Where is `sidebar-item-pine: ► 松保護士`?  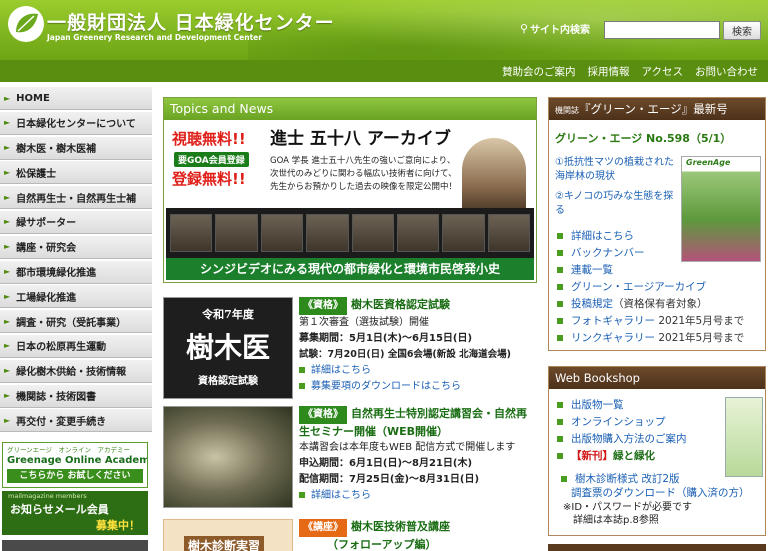
sidebar-item-pine: ► 松保護士 is located at coordinates (76, 172).